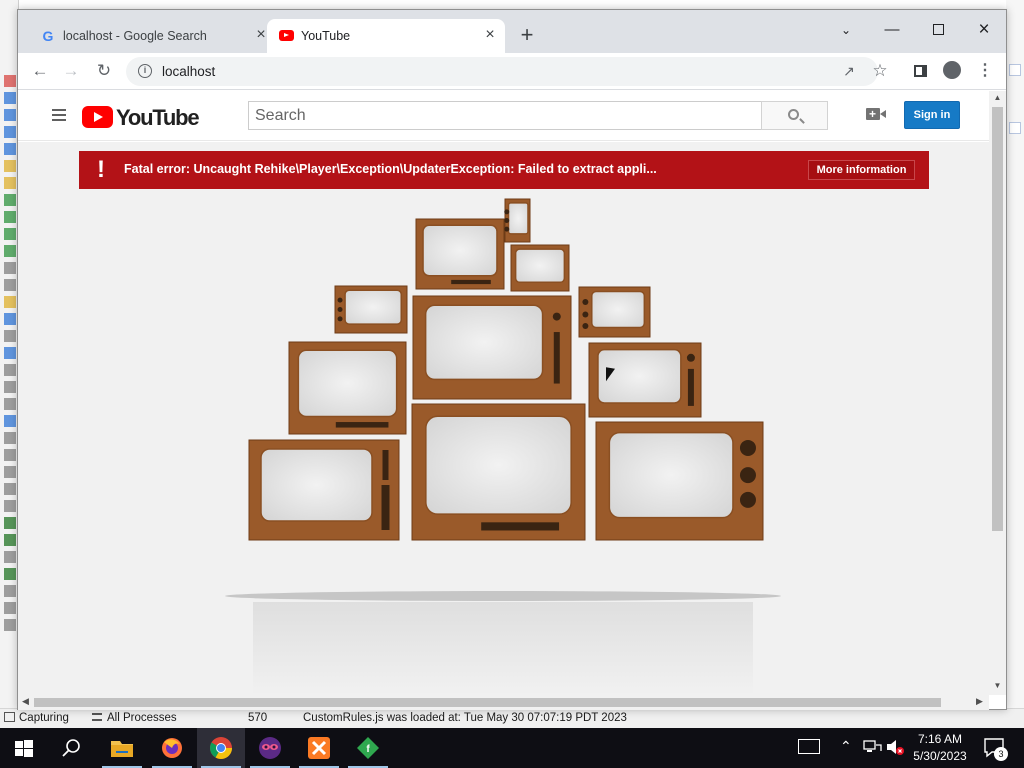 This screenshot has height=768, width=1024. I want to click on error-icon: !, so click(101, 169).